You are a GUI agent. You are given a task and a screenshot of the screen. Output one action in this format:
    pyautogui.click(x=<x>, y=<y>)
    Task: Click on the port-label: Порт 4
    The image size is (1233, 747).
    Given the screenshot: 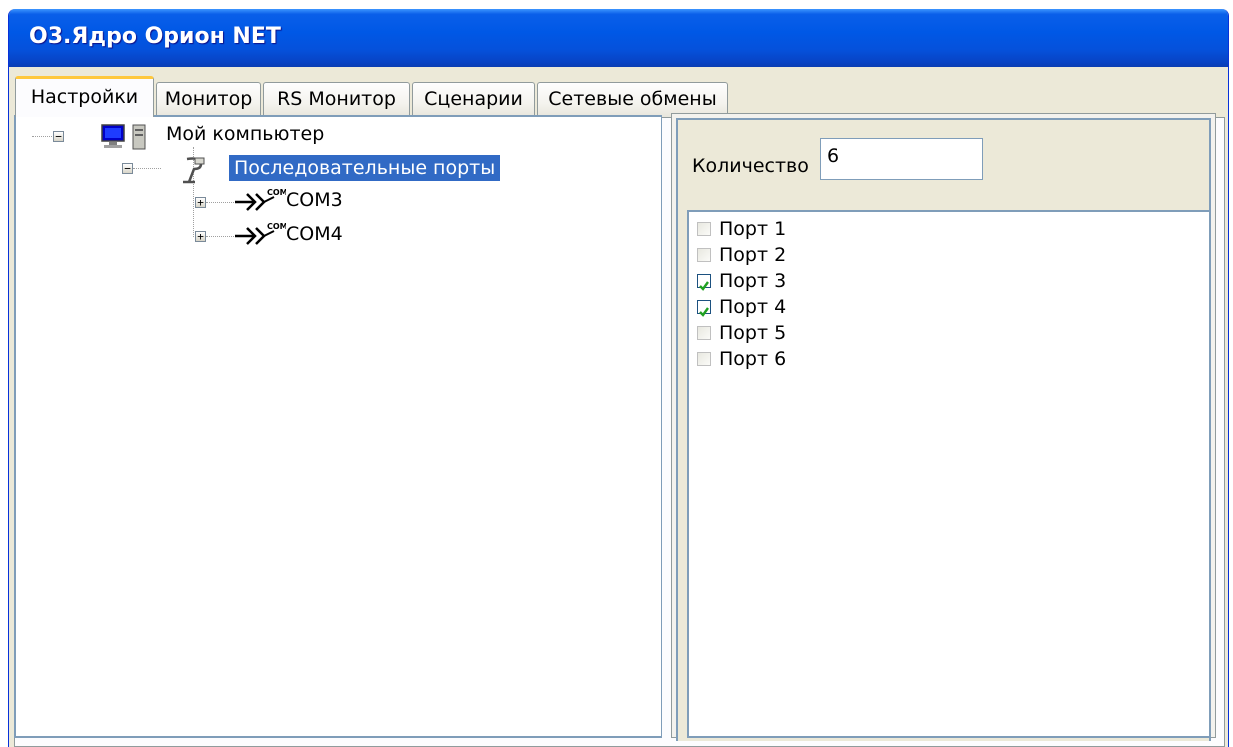 What is the action you would take?
    pyautogui.click(x=753, y=307)
    